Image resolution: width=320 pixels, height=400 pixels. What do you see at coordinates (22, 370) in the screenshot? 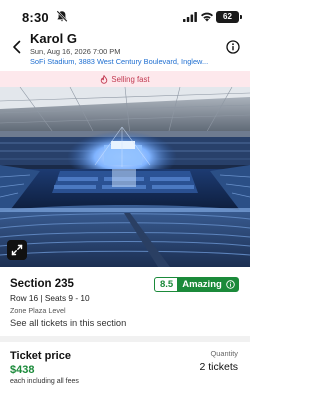
I see `ticket-price-value: $438` at bounding box center [22, 370].